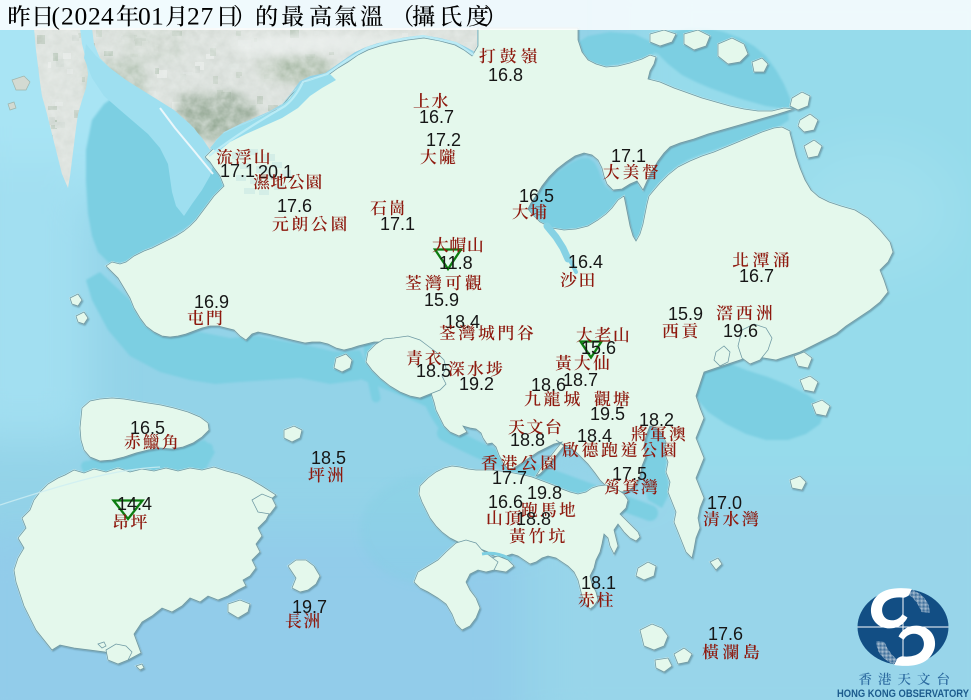 This screenshot has width=971, height=700. Describe the element at coordinates (476, 384) in the screenshot. I see `svg-text: 19.2` at that location.